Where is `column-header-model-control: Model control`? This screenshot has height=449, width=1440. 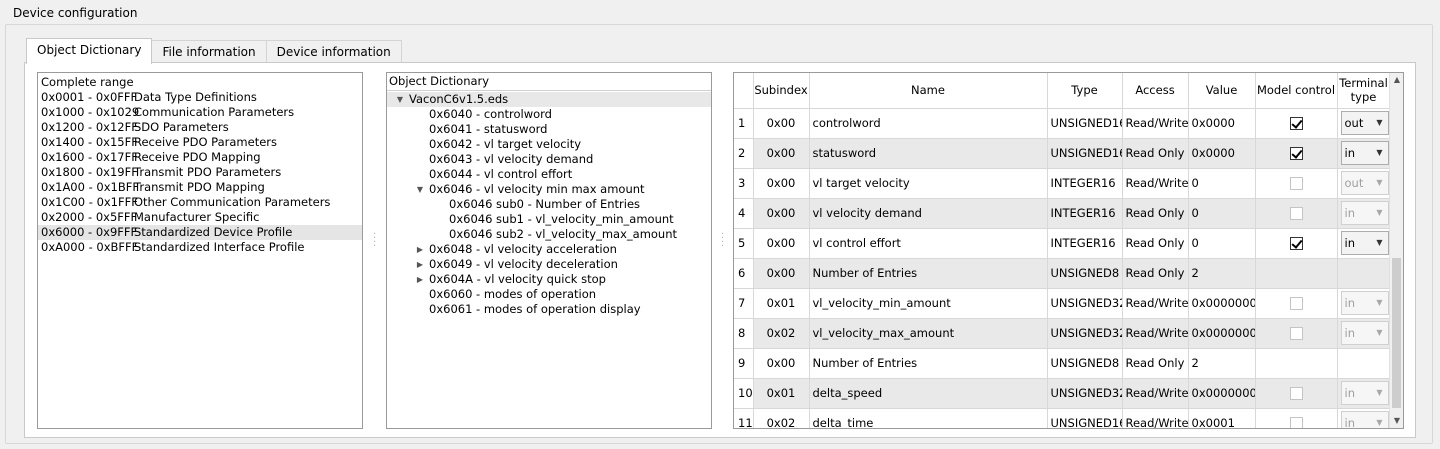
column-header-model-control: Model control is located at coordinates (1296, 91).